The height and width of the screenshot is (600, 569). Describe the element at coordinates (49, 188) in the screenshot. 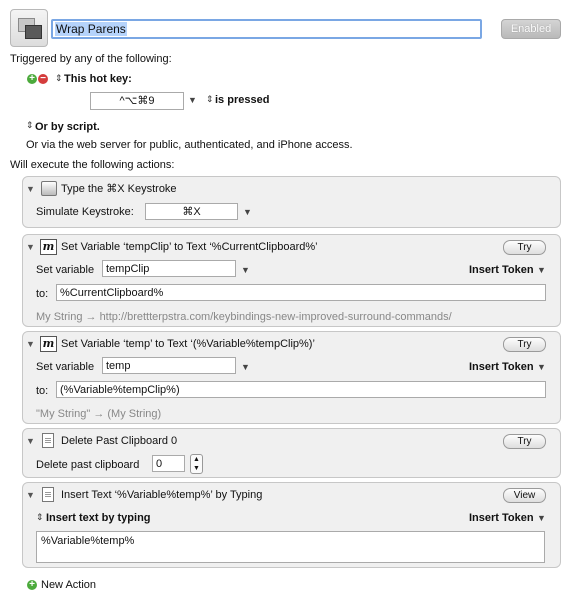

I see `keyboard-icon` at that location.